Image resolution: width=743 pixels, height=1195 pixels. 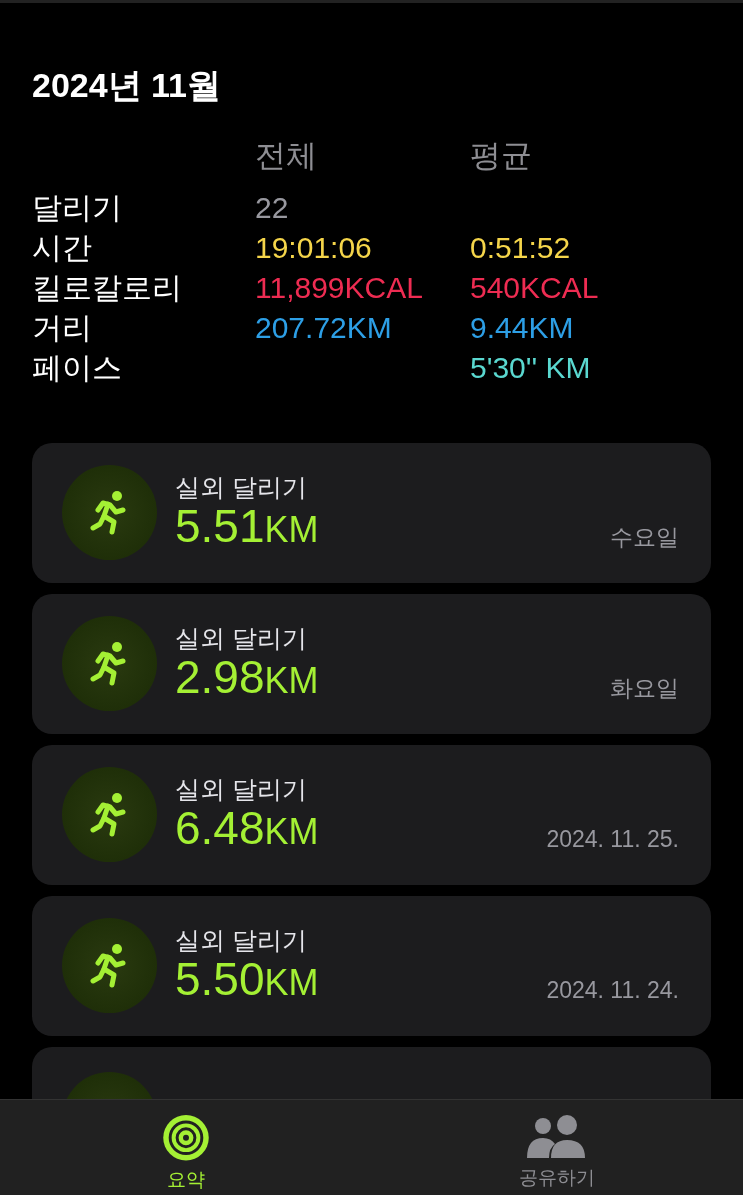 What do you see at coordinates (501, 155) in the screenshot?
I see `column-header: 평균` at bounding box center [501, 155].